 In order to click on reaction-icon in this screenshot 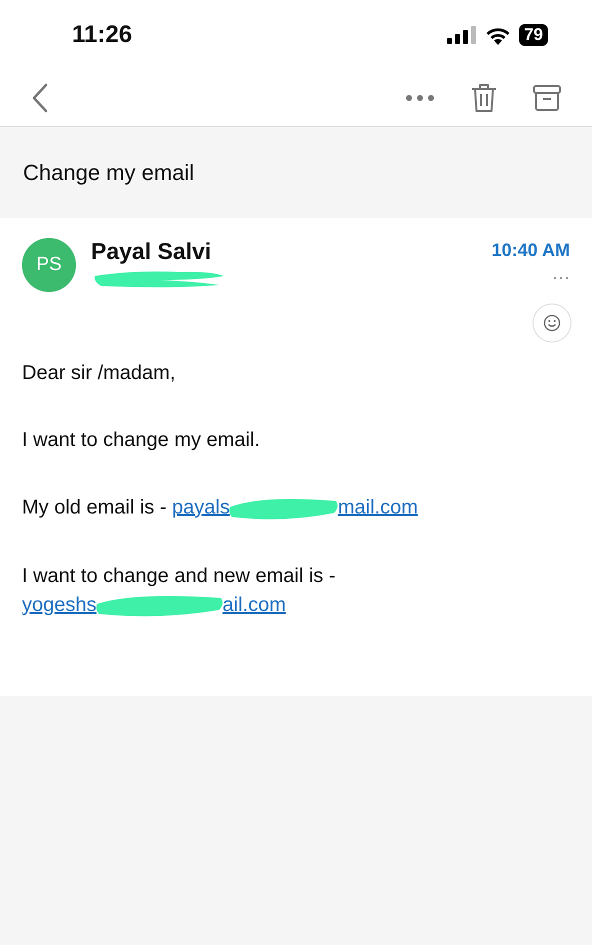, I will do `click(552, 323)`.